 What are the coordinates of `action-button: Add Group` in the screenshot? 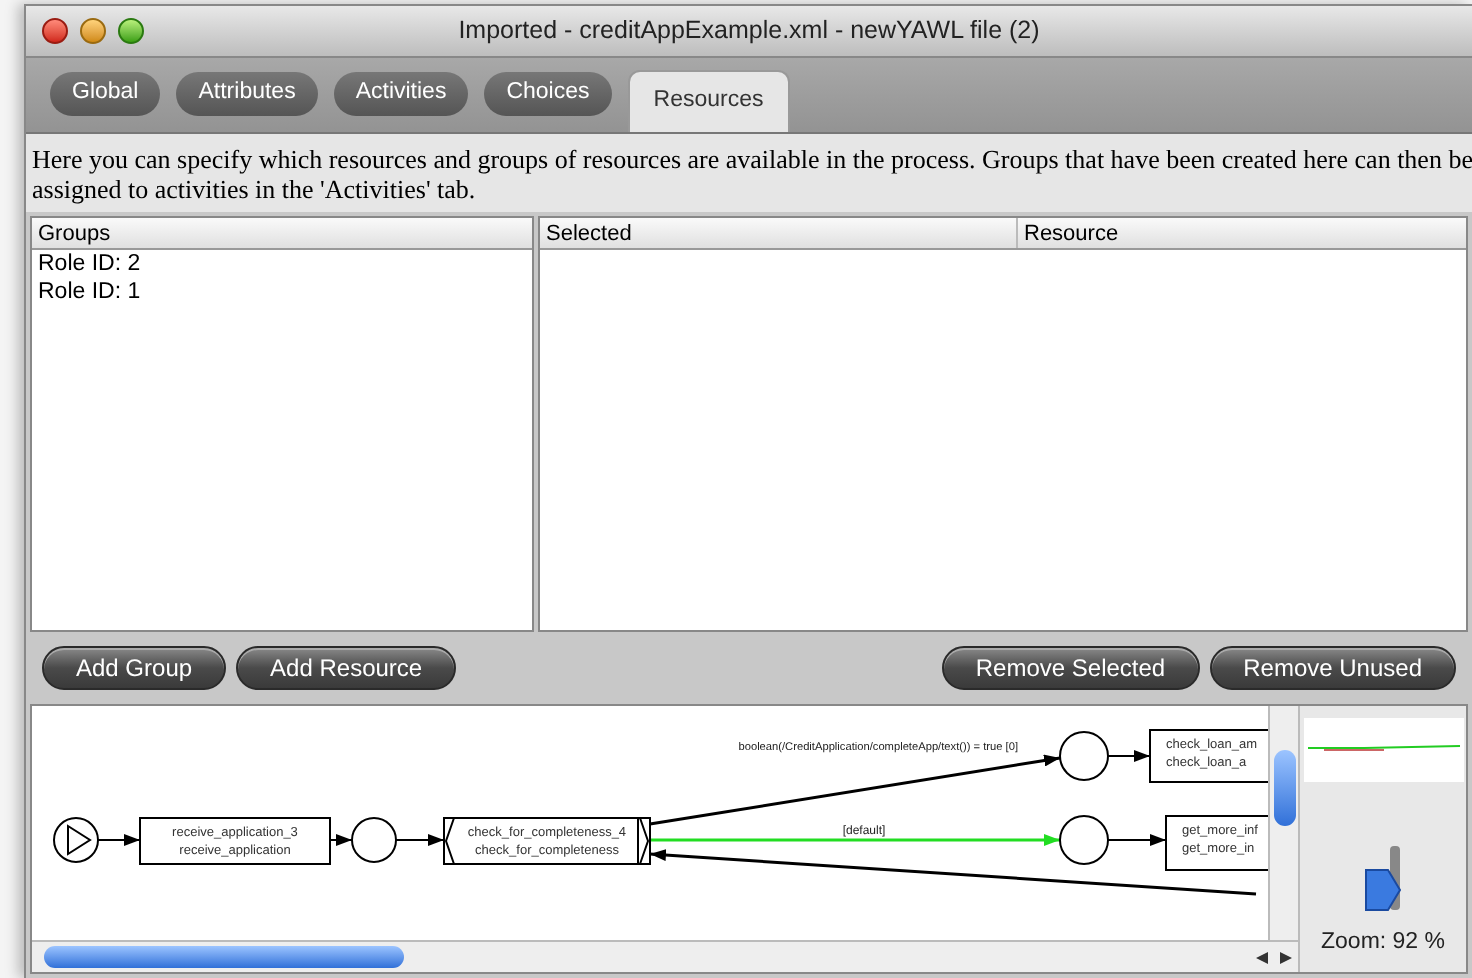 It's located at (134, 668).